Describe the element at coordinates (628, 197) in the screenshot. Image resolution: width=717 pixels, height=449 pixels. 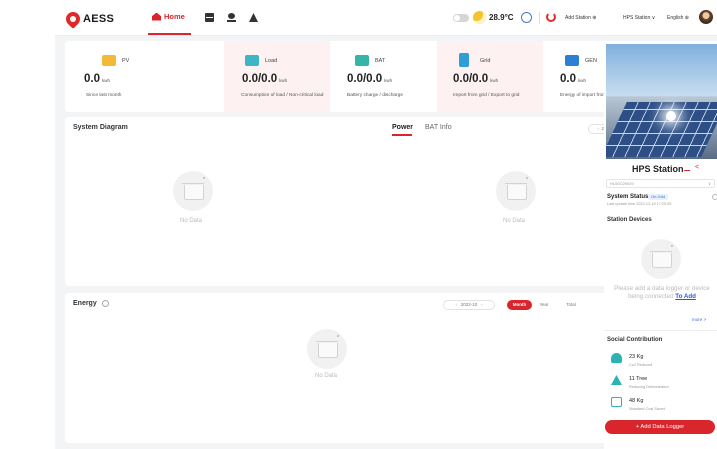
I see `system-status-label: System Status` at that location.